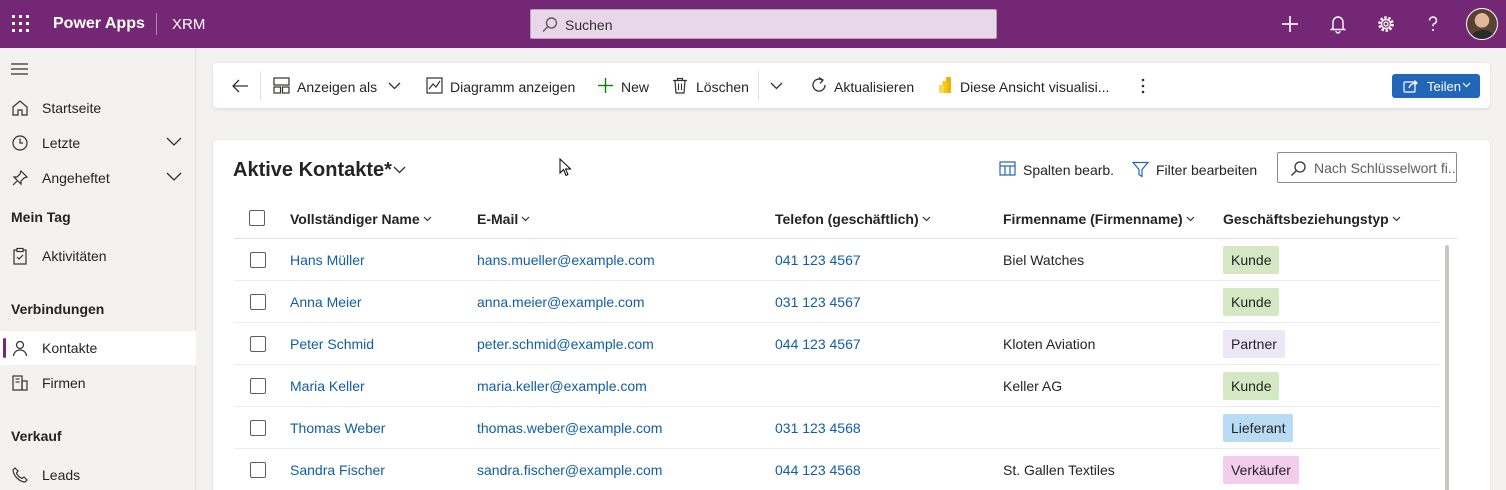  I want to click on user-avatar, so click(1482, 24).